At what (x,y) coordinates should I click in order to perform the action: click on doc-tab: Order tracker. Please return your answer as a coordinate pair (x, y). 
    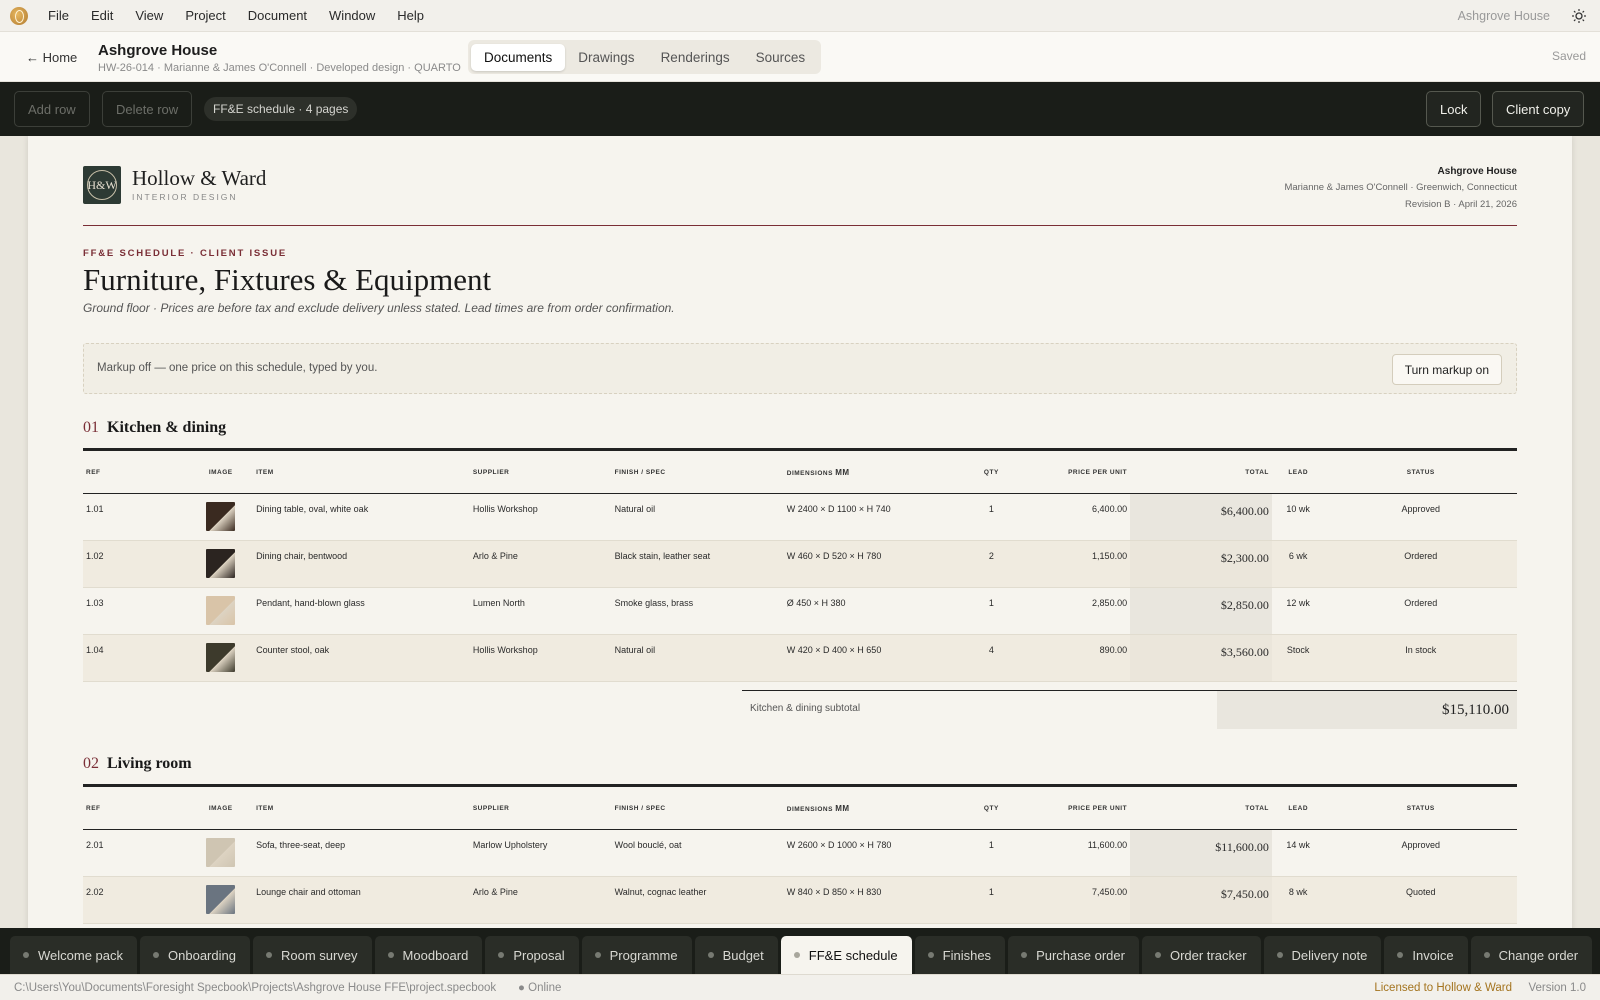
    Looking at the image, I should click on (1201, 955).